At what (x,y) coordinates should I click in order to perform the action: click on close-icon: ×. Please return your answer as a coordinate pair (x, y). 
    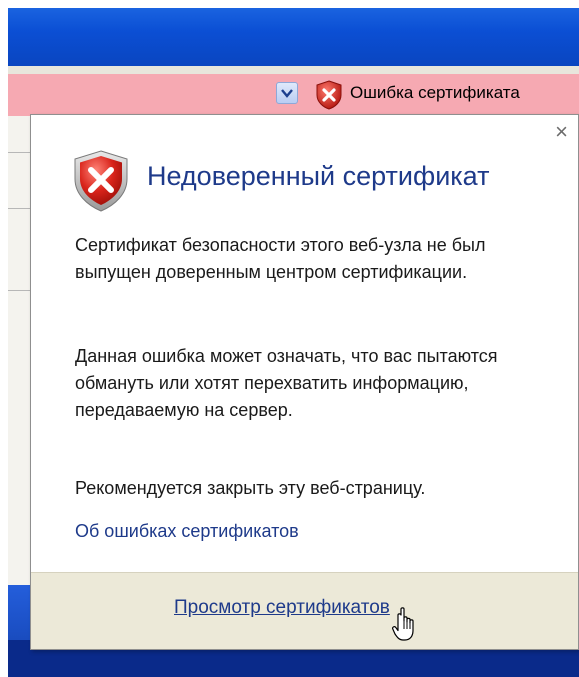
    Looking at the image, I should click on (561, 132).